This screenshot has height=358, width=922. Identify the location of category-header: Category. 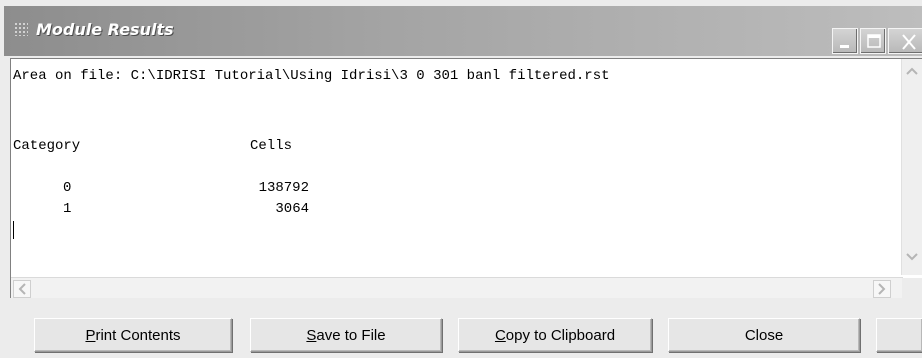
(47, 146).